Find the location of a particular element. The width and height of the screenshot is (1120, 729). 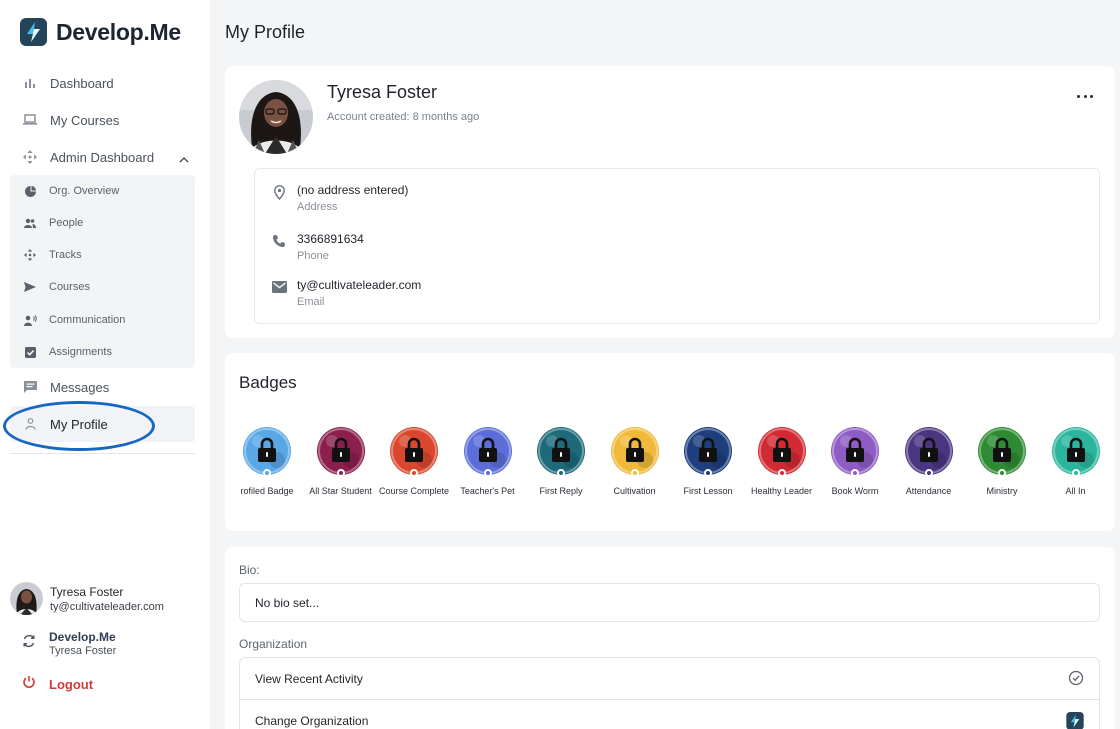

sidebar-subitem-label: Org. Overview is located at coordinates (84, 191).